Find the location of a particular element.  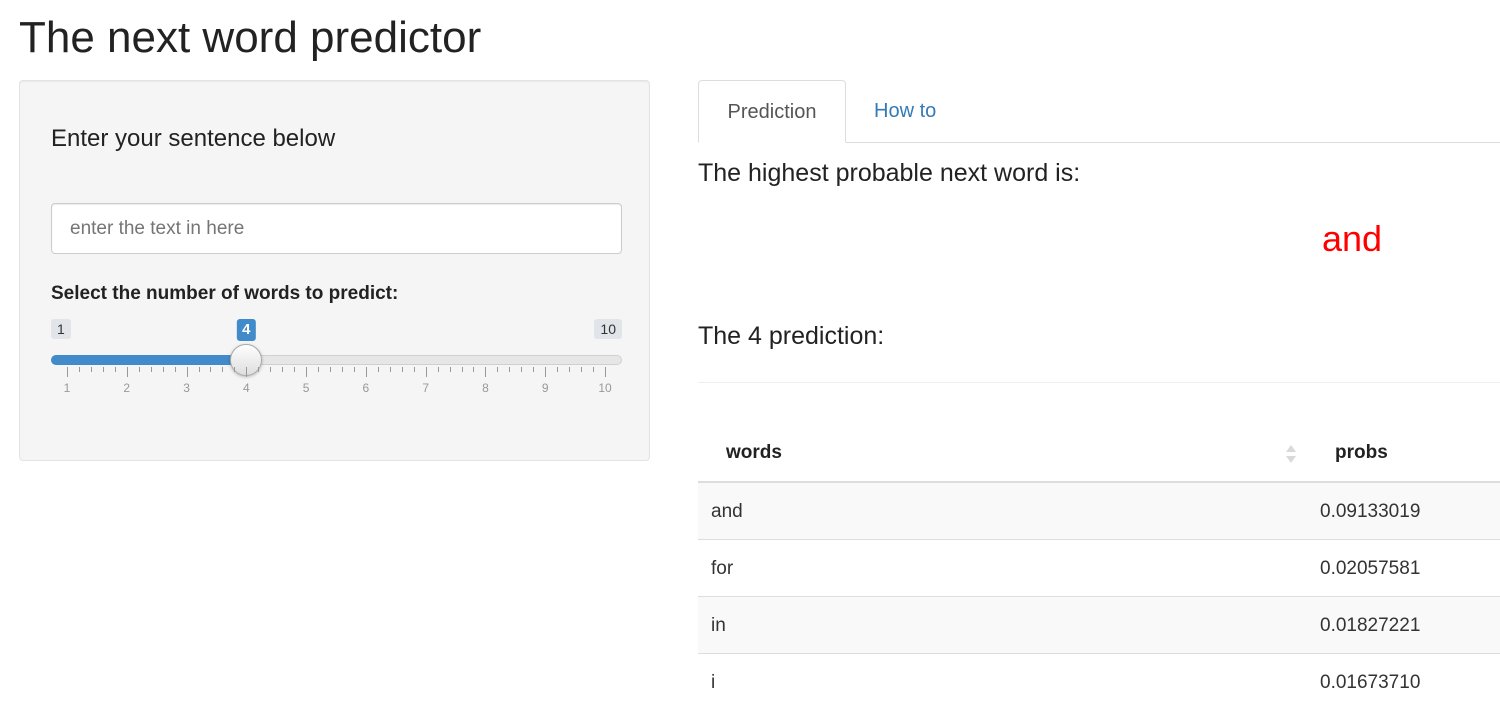

slider-min-badge: 1 is located at coordinates (61, 329).